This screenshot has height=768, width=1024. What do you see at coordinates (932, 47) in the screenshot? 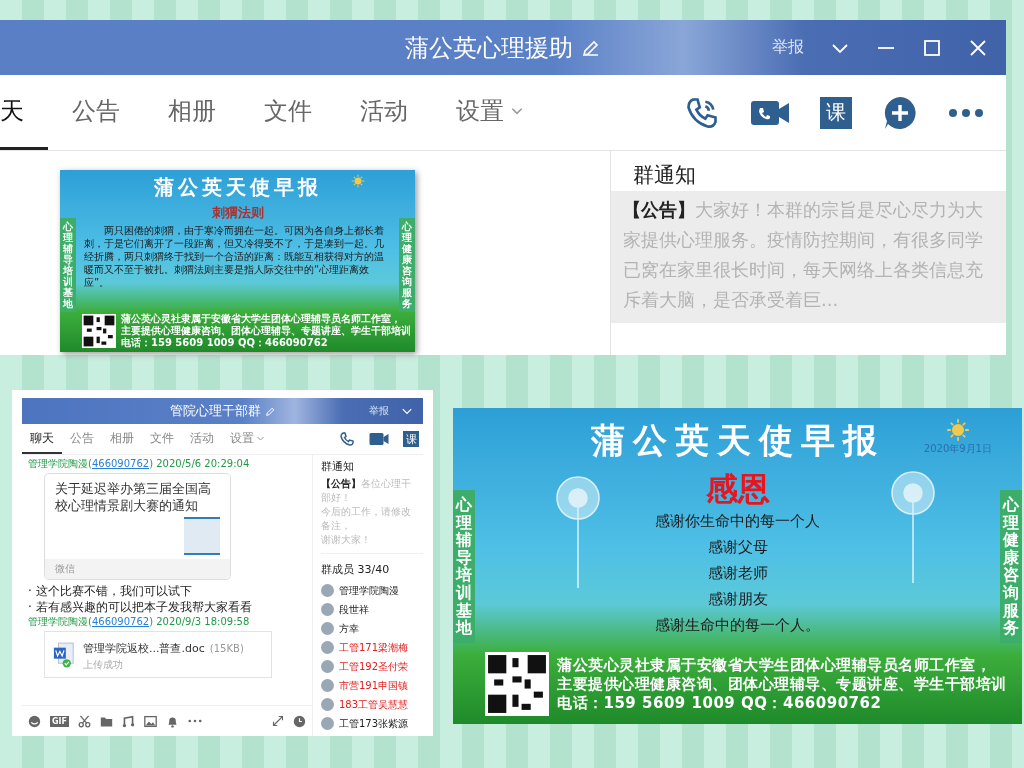
I see `maximize-icon` at bounding box center [932, 47].